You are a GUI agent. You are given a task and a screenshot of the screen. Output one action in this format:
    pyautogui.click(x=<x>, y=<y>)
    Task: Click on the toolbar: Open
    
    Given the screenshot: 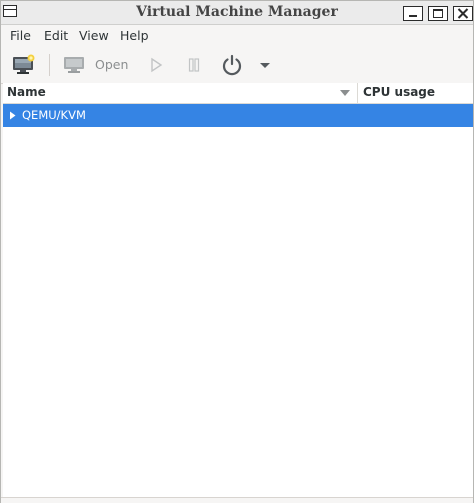 What is the action you would take?
    pyautogui.click(x=237, y=65)
    